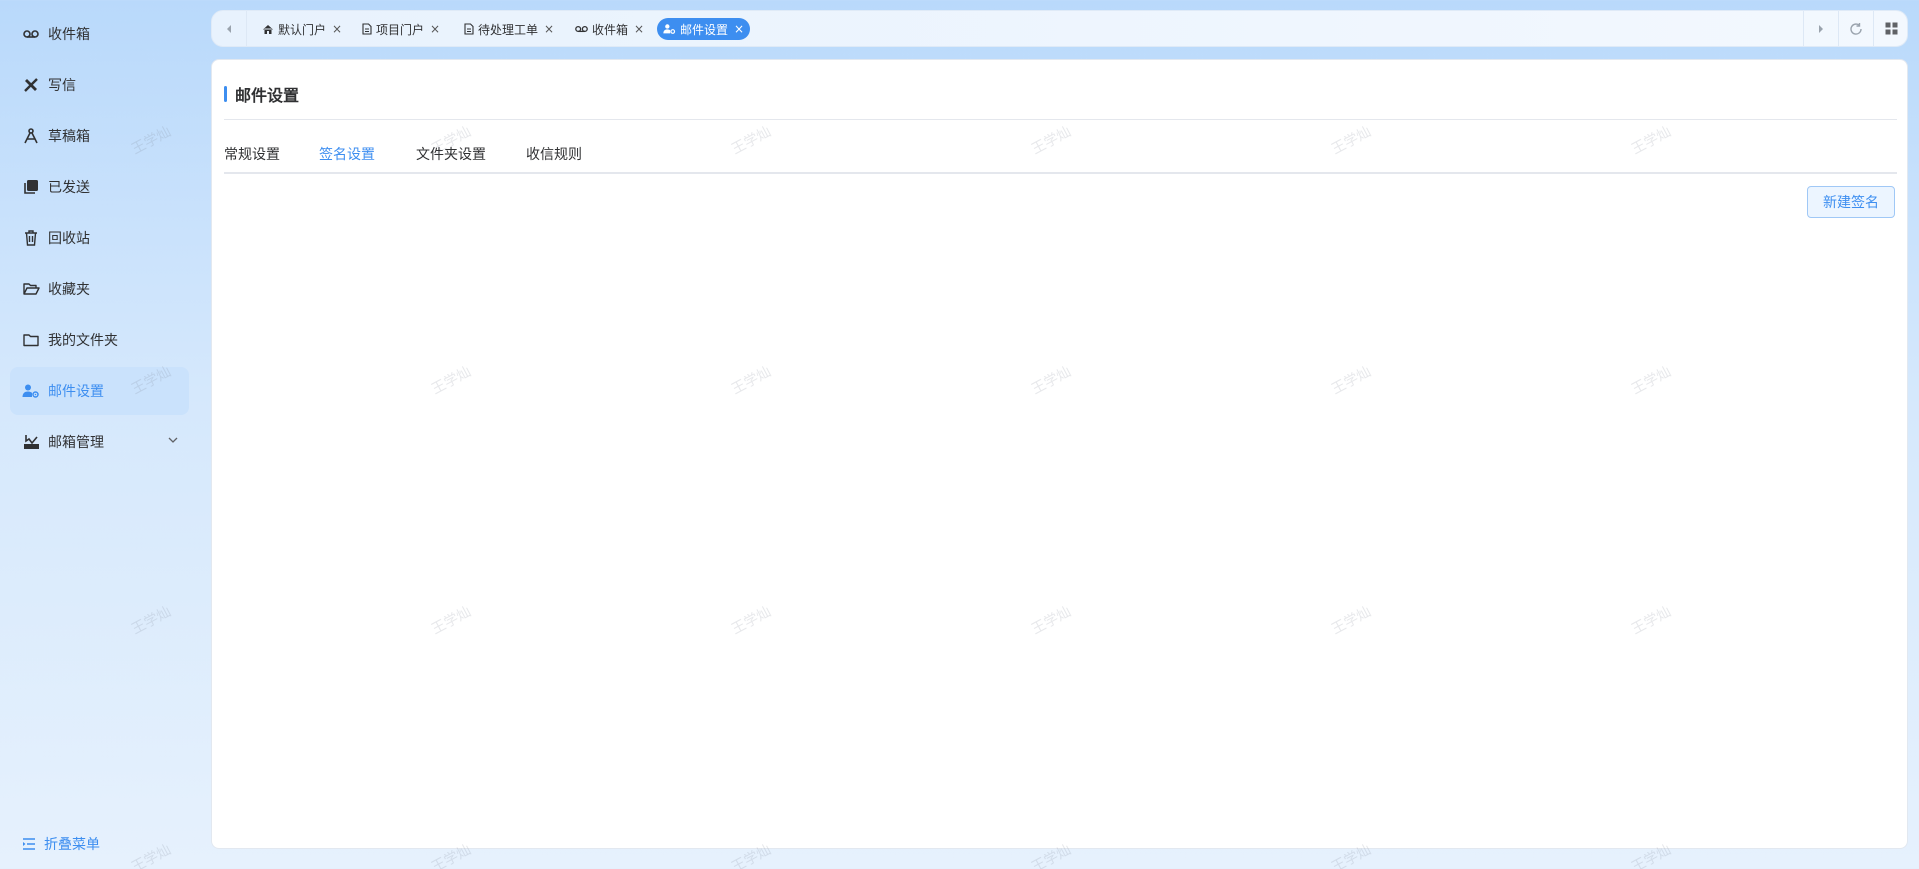 The width and height of the screenshot is (1919, 869). Describe the element at coordinates (173, 442) in the screenshot. I see `chevron-down-icon` at that location.